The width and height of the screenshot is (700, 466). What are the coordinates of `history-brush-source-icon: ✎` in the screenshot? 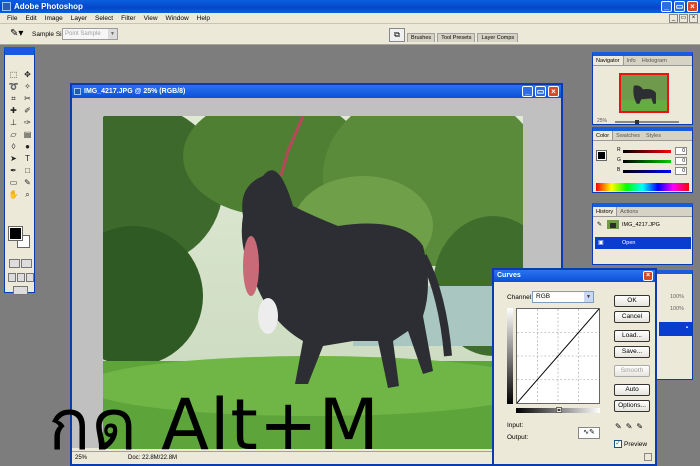 It's located at (599, 225).